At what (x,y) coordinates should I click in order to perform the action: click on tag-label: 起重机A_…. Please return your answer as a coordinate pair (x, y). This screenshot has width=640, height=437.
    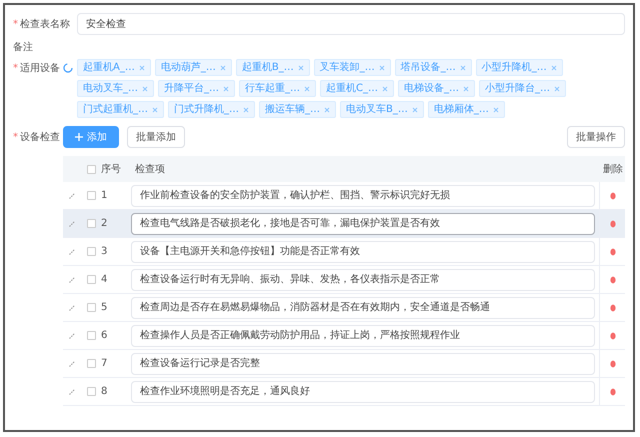
    Looking at the image, I should click on (109, 67).